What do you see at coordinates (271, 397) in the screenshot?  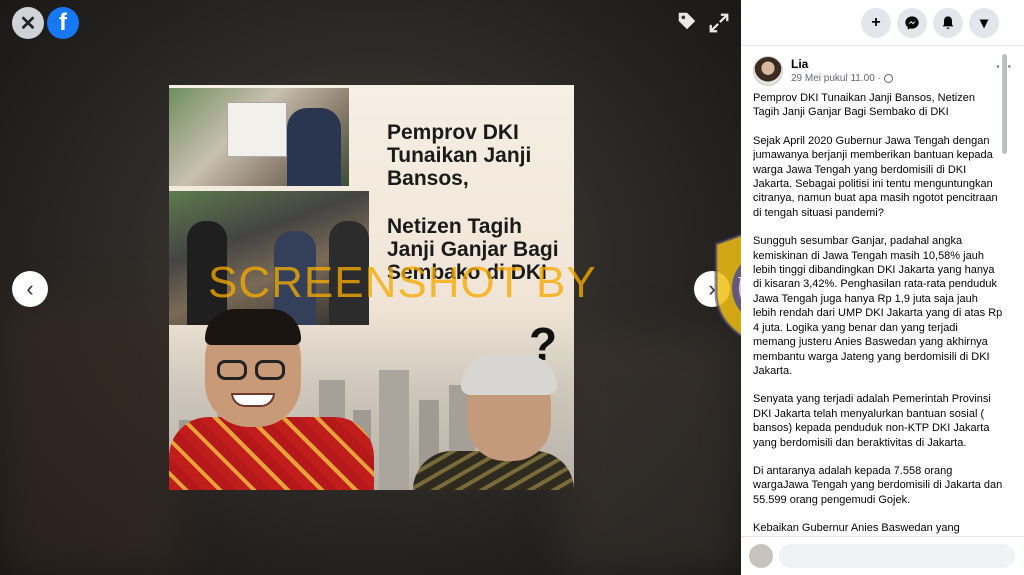 I see `person-photo-left` at bounding box center [271, 397].